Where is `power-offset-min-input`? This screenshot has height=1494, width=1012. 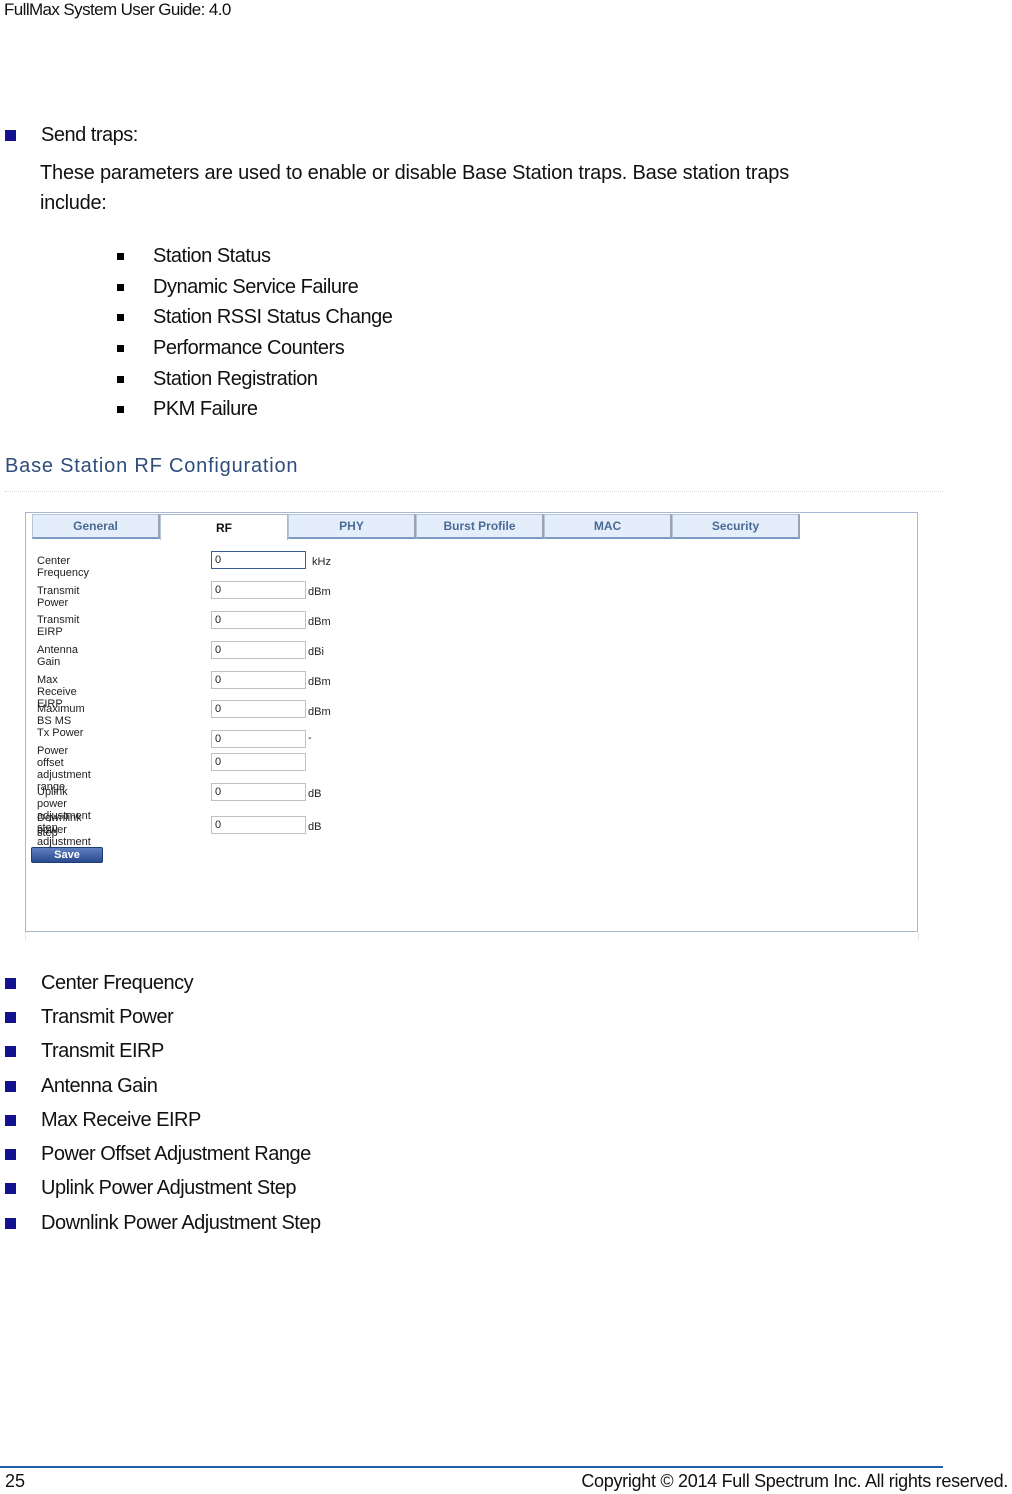 power-offset-min-input is located at coordinates (258, 739).